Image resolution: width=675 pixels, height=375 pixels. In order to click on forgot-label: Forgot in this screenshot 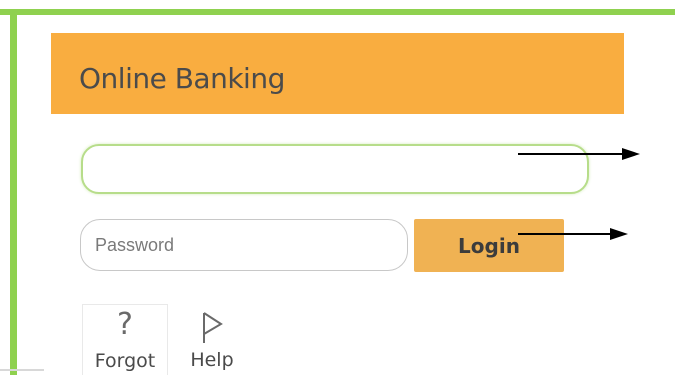, I will do `click(125, 361)`.